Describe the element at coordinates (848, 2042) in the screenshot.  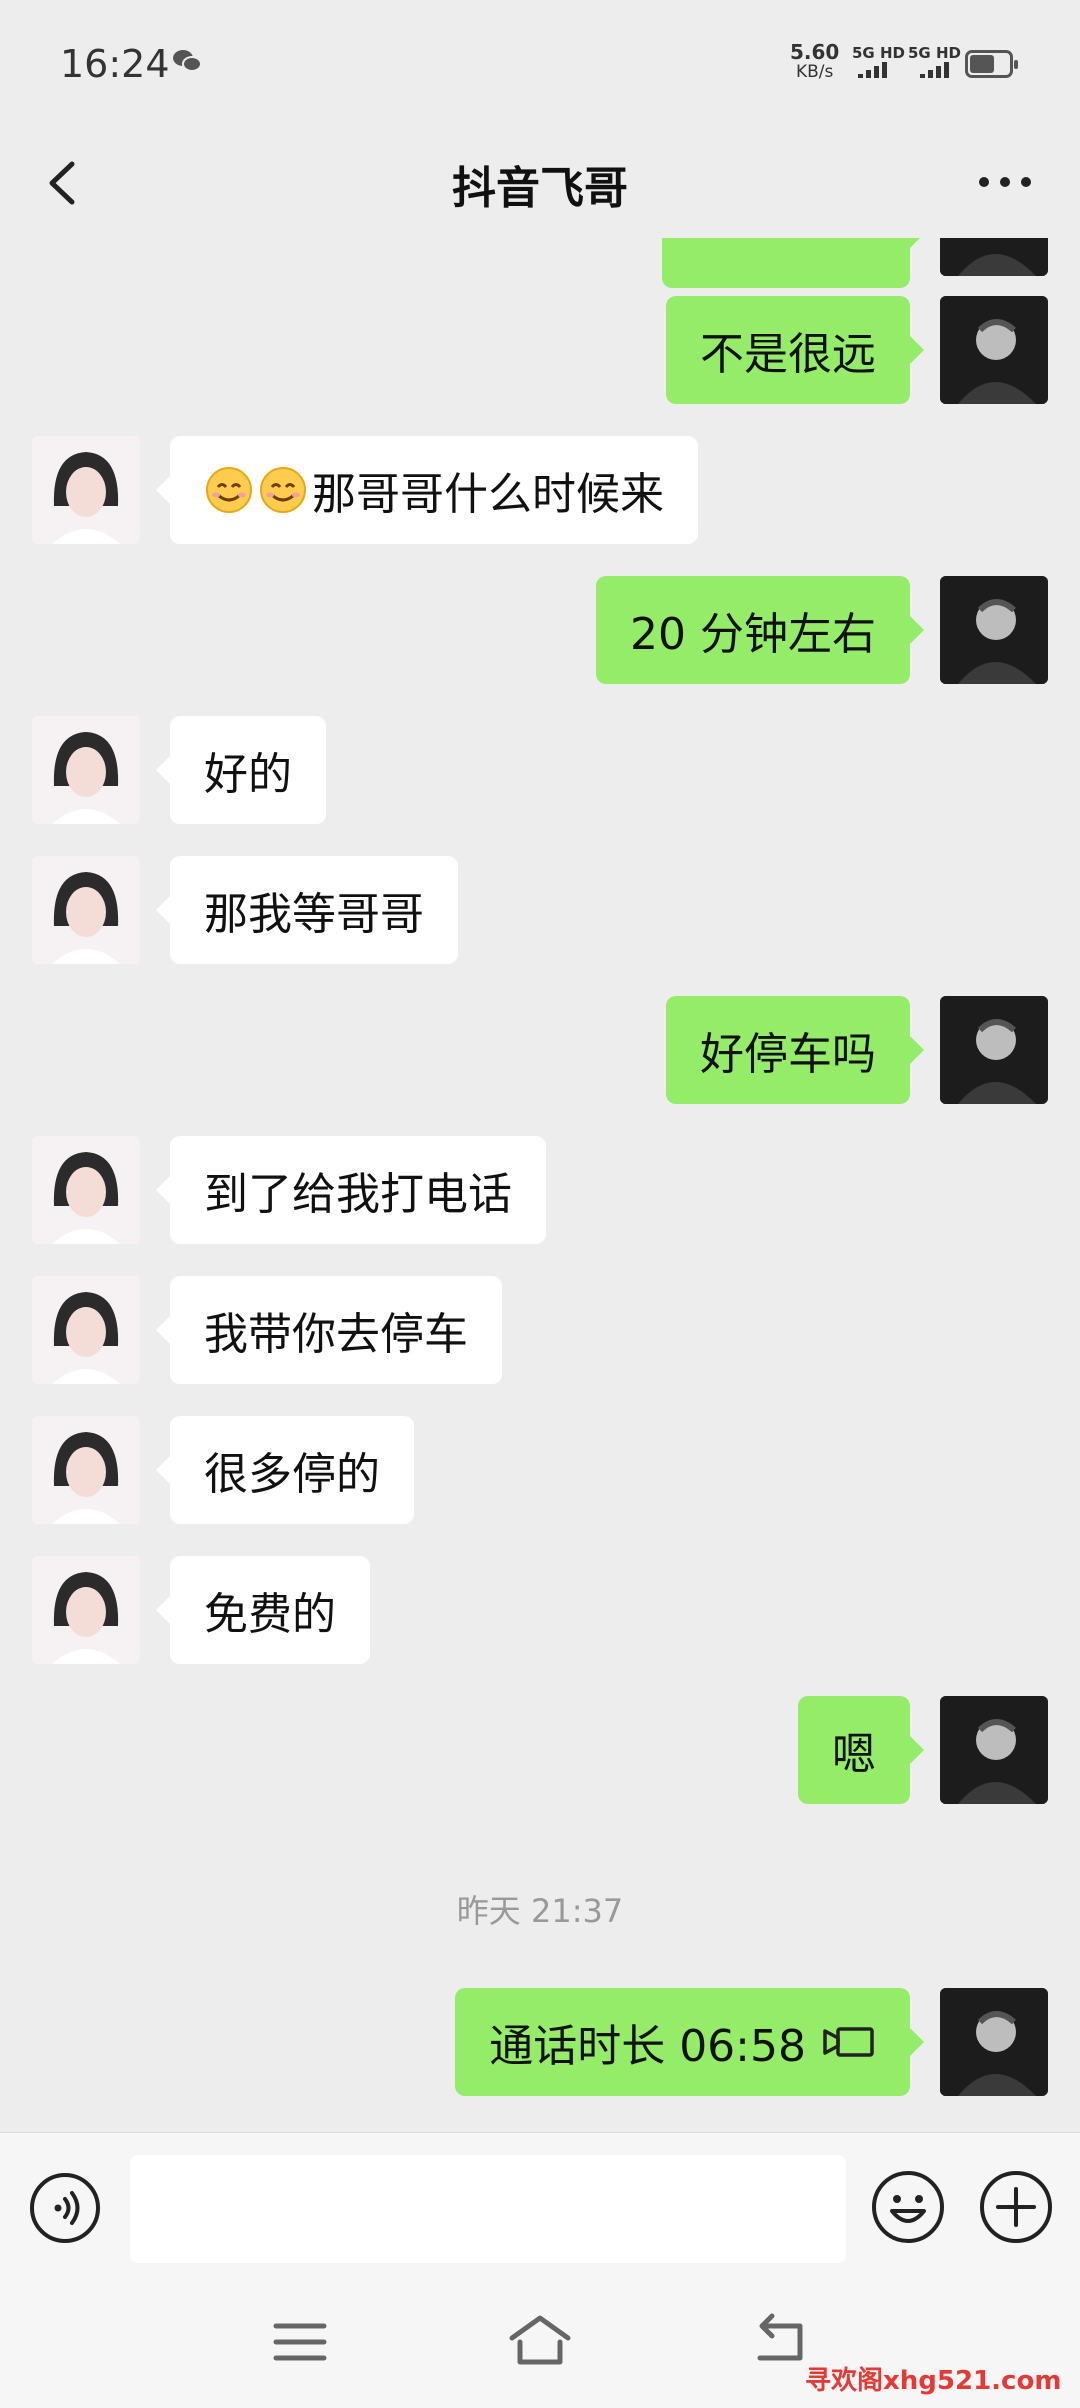
I see `video-call-icon` at that location.